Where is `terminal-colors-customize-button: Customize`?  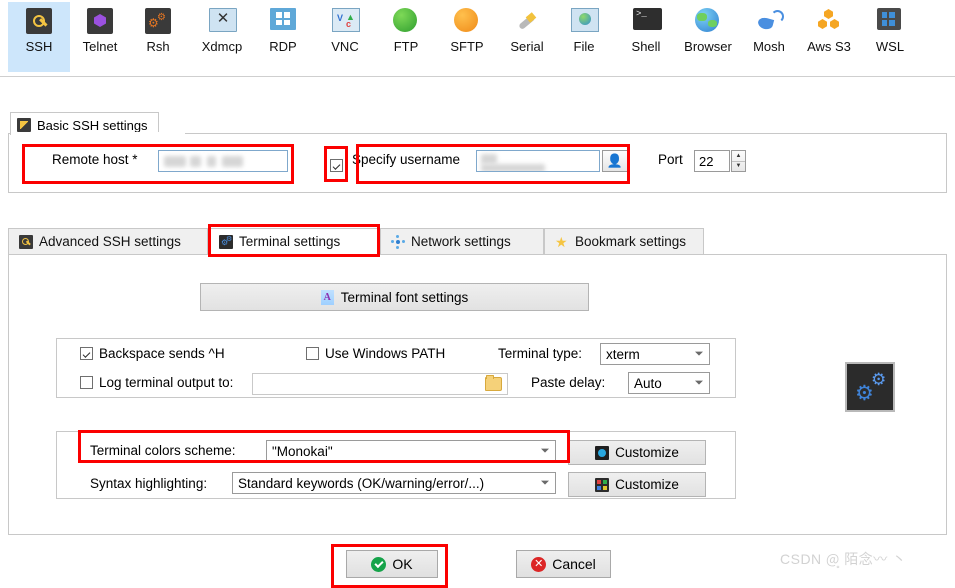 terminal-colors-customize-button: Customize is located at coordinates (637, 452).